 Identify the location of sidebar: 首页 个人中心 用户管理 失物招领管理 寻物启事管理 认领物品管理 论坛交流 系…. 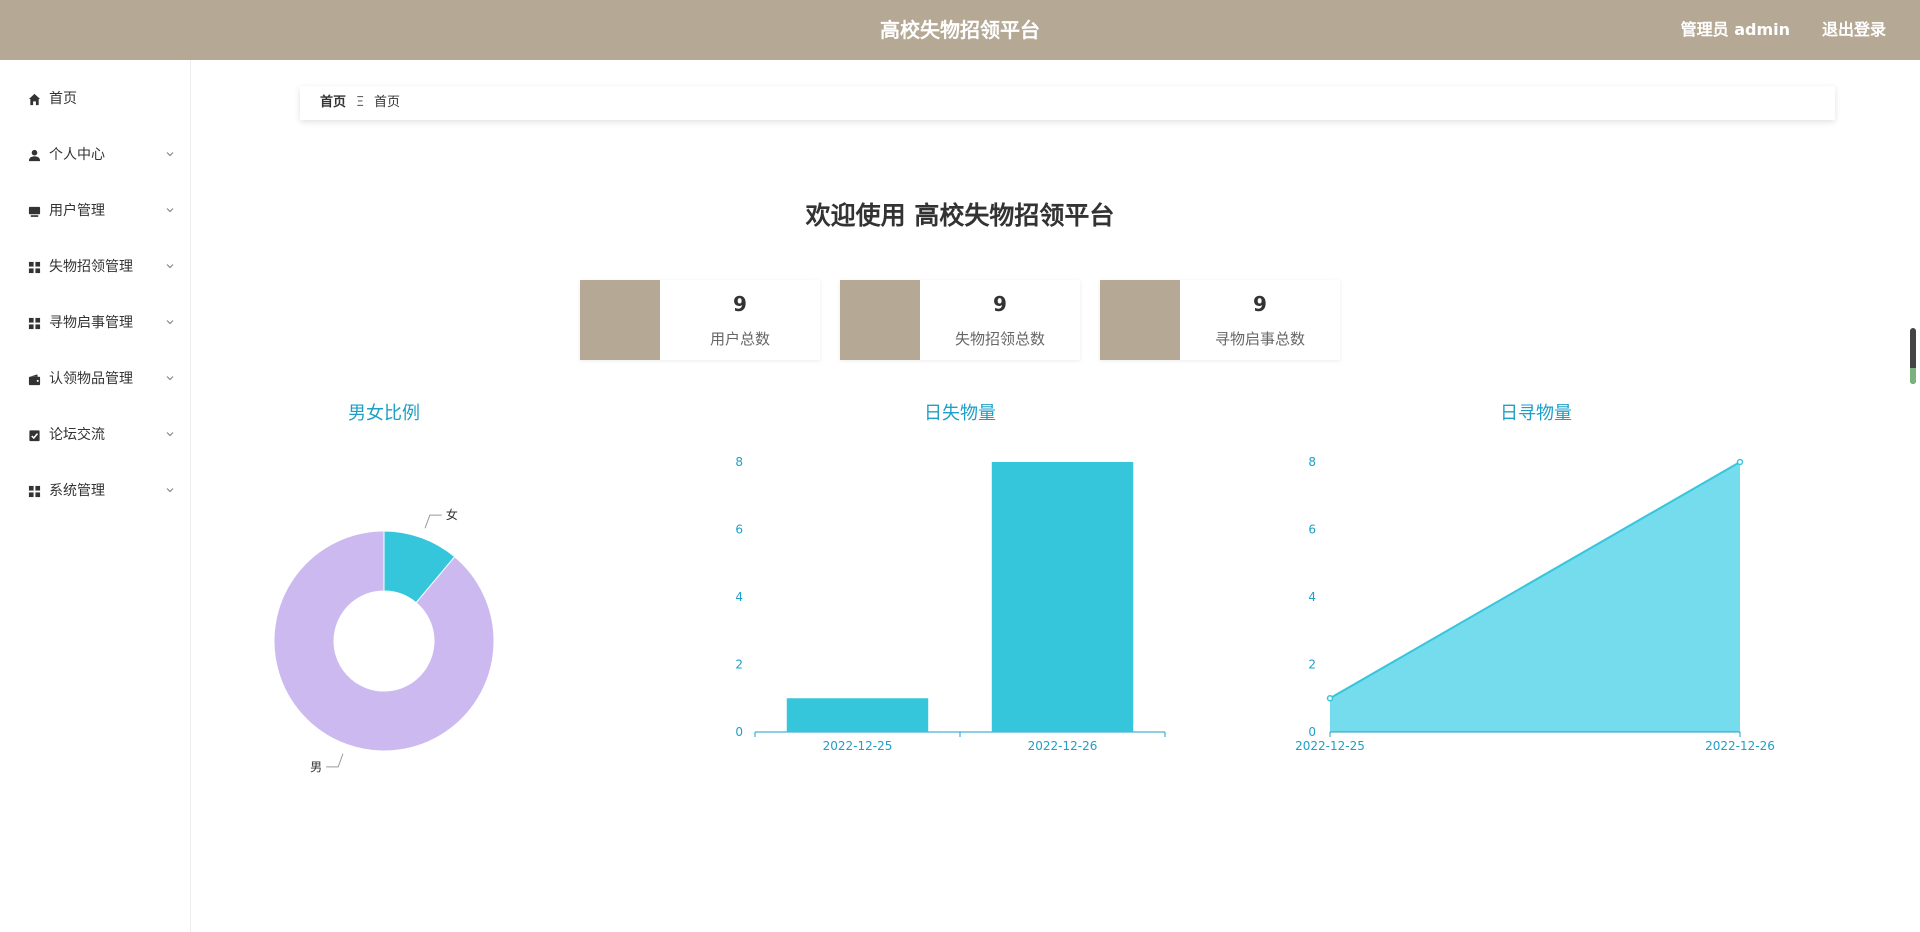
(95, 496).